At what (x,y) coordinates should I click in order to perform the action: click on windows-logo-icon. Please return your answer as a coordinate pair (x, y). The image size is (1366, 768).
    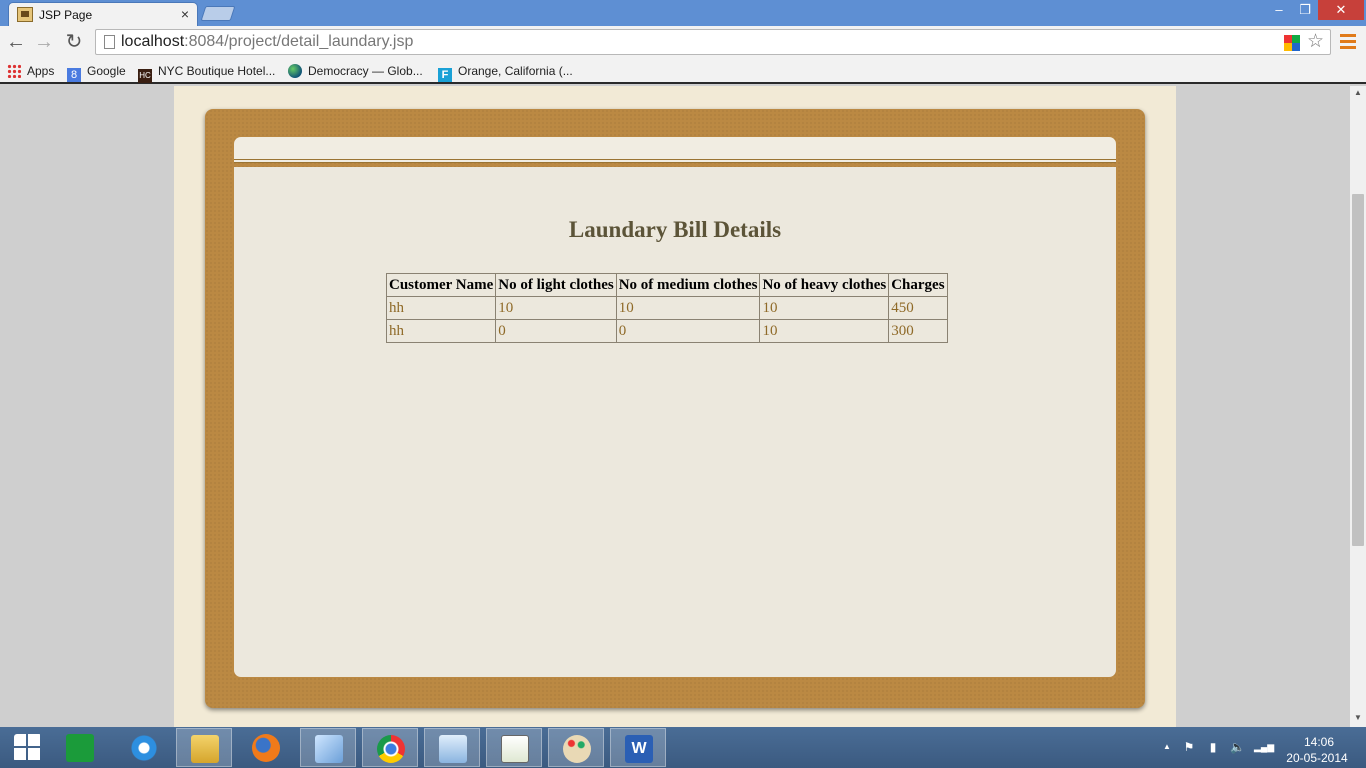
    Looking at the image, I should click on (28, 748).